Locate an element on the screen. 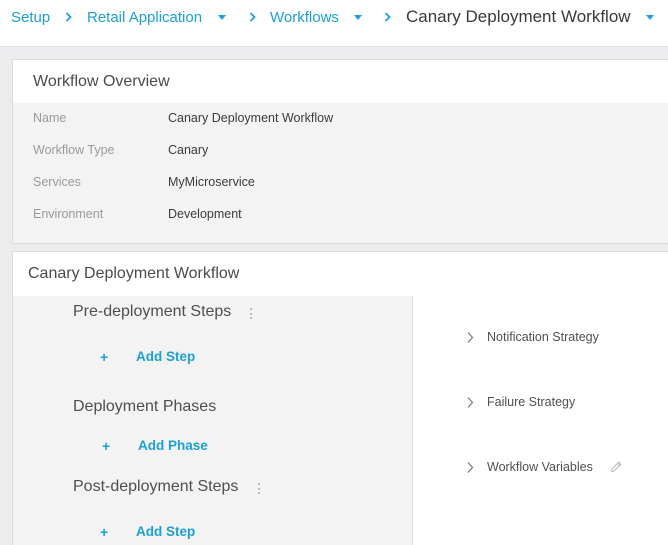 Image resolution: width=668 pixels, height=545 pixels. field-value-workflow-type: Canary is located at coordinates (188, 150).